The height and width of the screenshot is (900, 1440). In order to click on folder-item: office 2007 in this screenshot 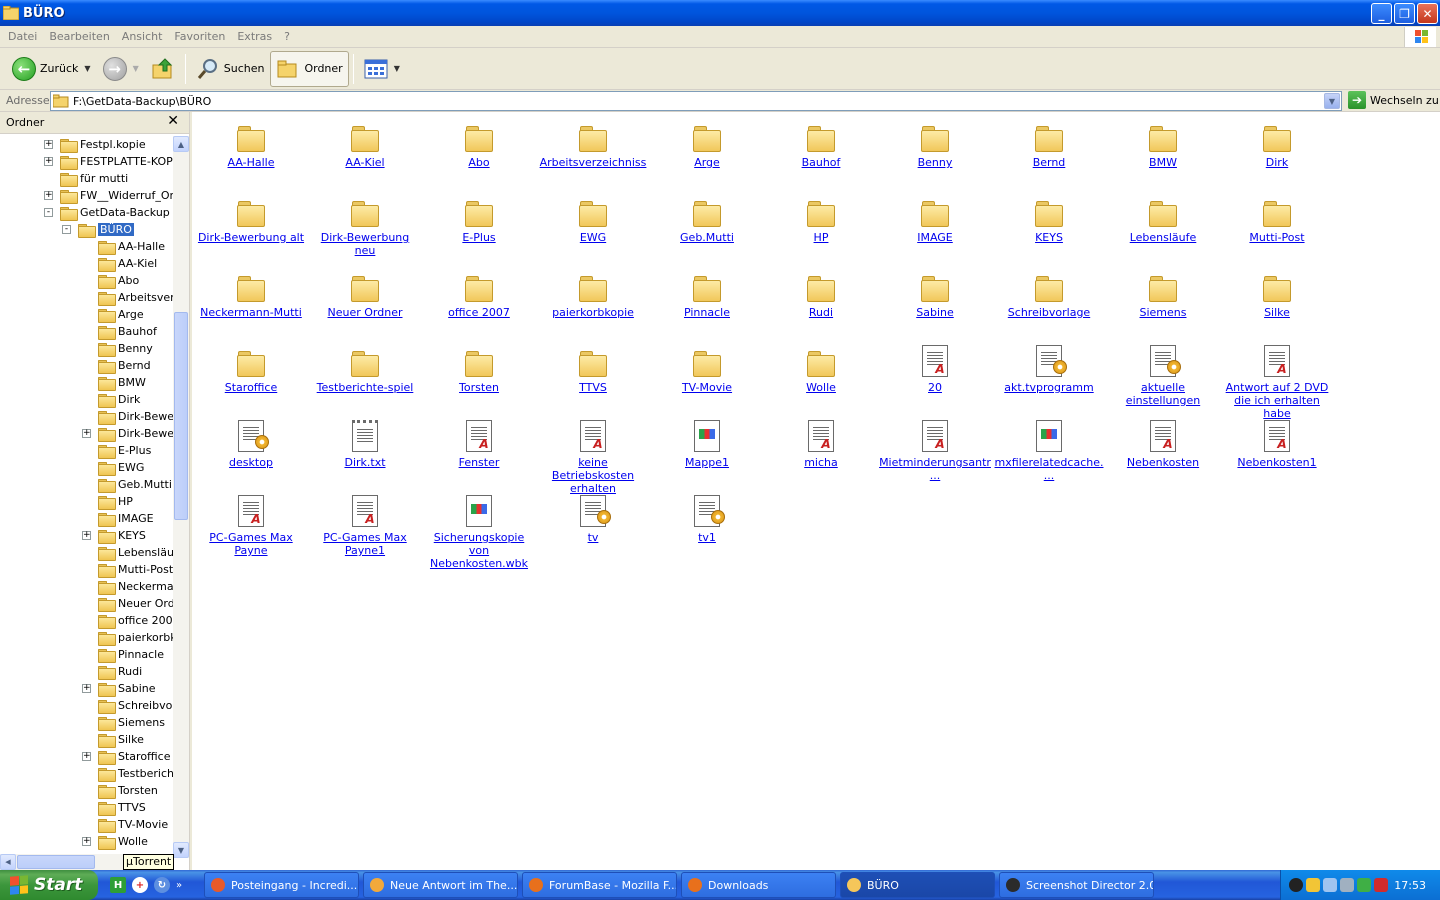, I will do `click(479, 294)`.